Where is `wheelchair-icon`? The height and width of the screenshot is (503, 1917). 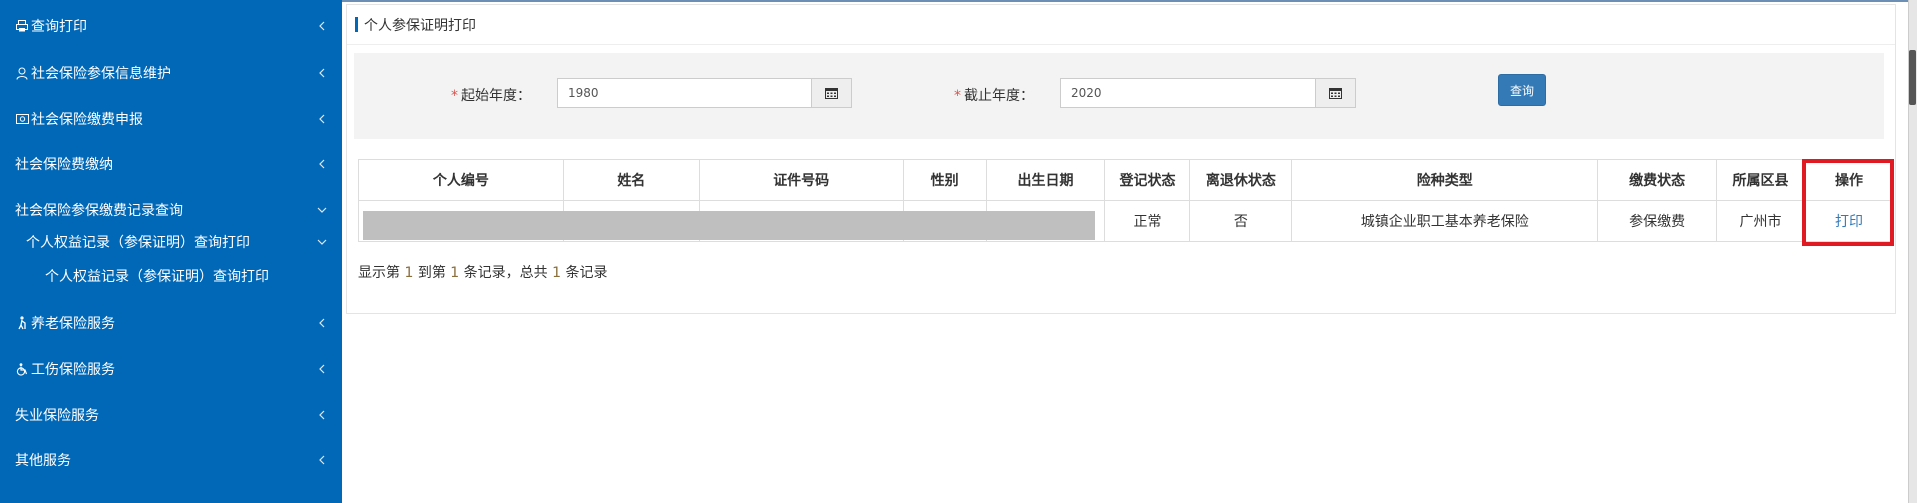 wheelchair-icon is located at coordinates (22, 369).